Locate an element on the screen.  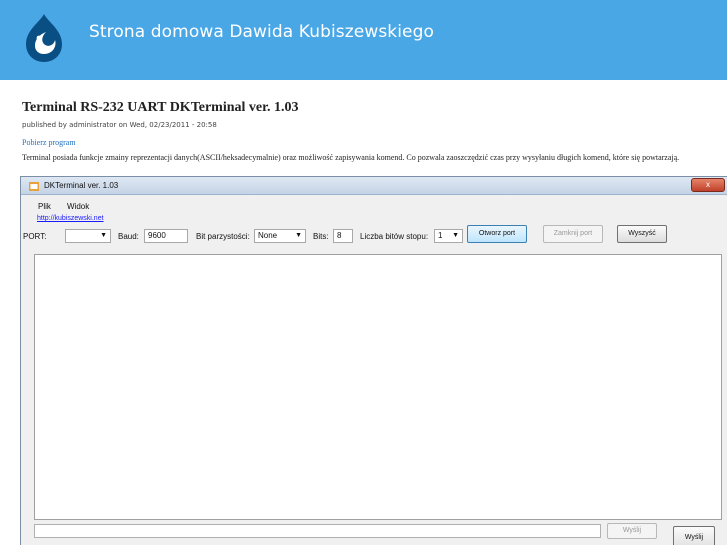
bits-input: 8 is located at coordinates (343, 236).